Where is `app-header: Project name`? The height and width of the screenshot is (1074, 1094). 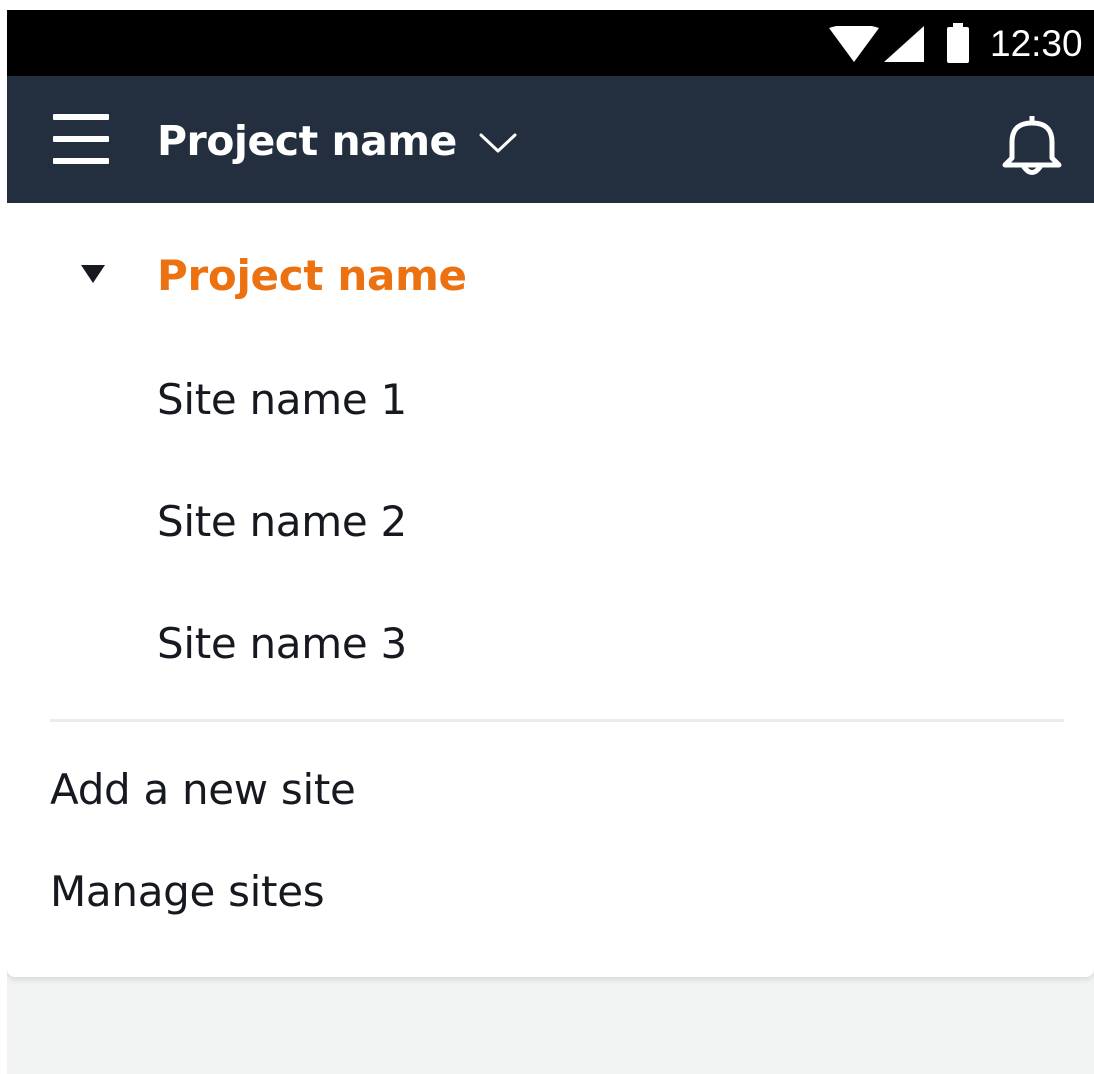
app-header: Project name is located at coordinates (550, 139).